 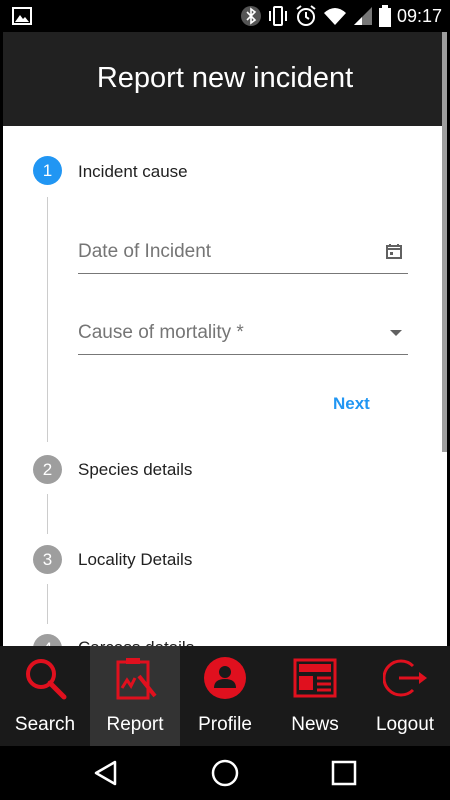 What do you see at coordinates (344, 773) in the screenshot?
I see `recent-apps-icon` at bounding box center [344, 773].